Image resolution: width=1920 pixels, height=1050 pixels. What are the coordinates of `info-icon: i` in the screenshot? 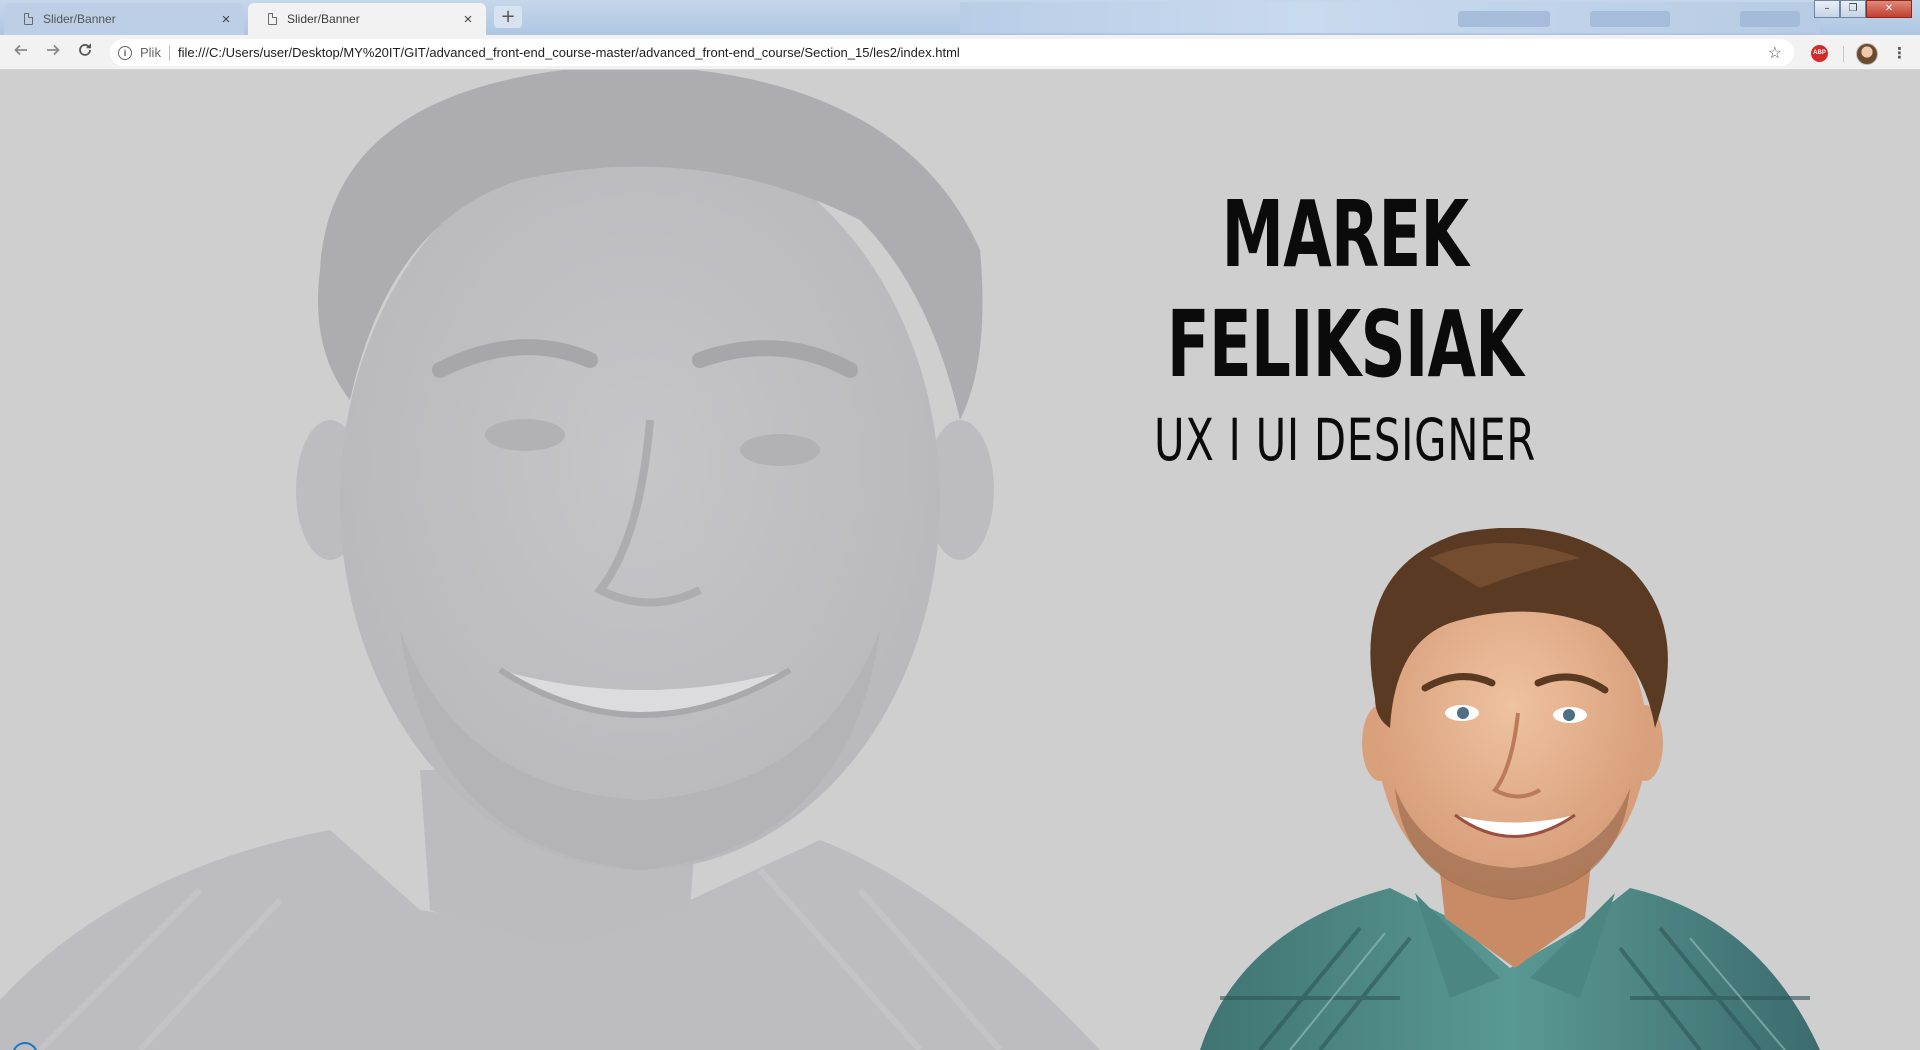 It's located at (125, 52).